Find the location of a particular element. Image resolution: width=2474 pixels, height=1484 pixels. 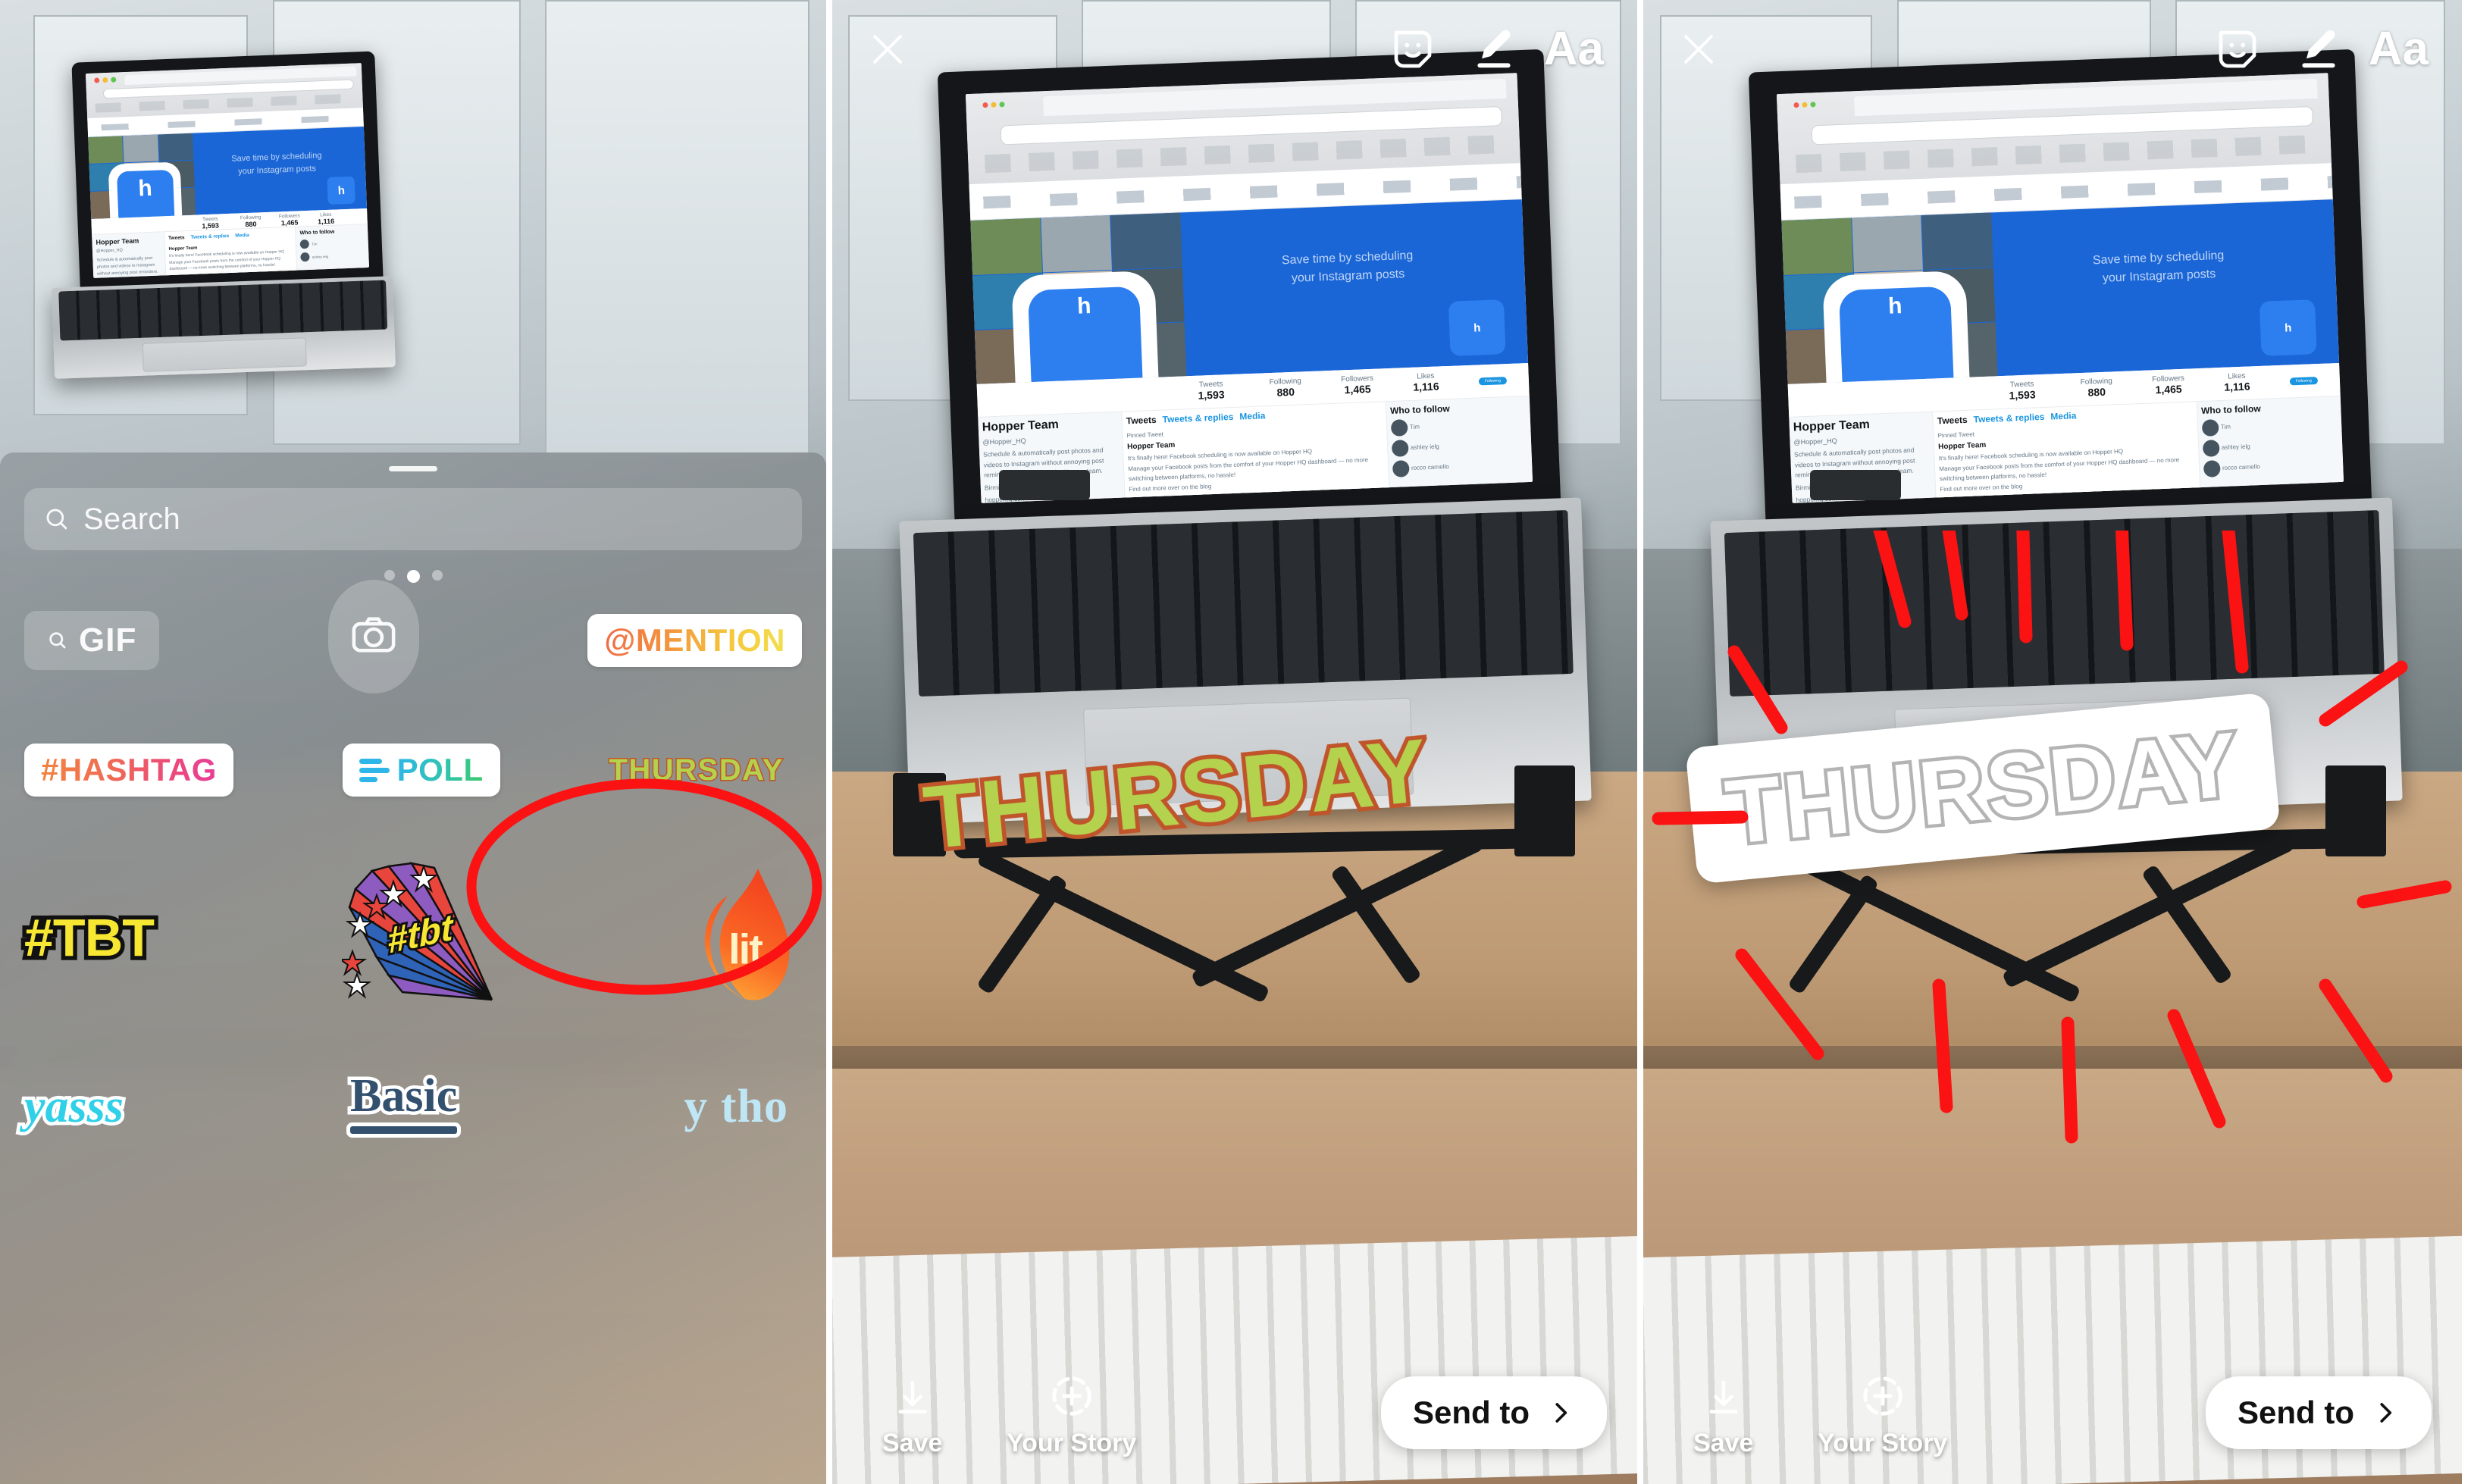

sticker-yasss-label: yasss is located at coordinates (74, 1107).